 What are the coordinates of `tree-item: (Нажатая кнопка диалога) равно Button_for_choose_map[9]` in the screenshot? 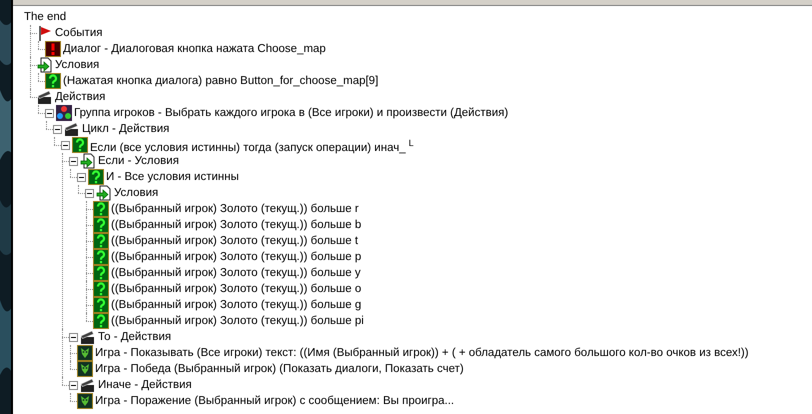 It's located at (220, 81).